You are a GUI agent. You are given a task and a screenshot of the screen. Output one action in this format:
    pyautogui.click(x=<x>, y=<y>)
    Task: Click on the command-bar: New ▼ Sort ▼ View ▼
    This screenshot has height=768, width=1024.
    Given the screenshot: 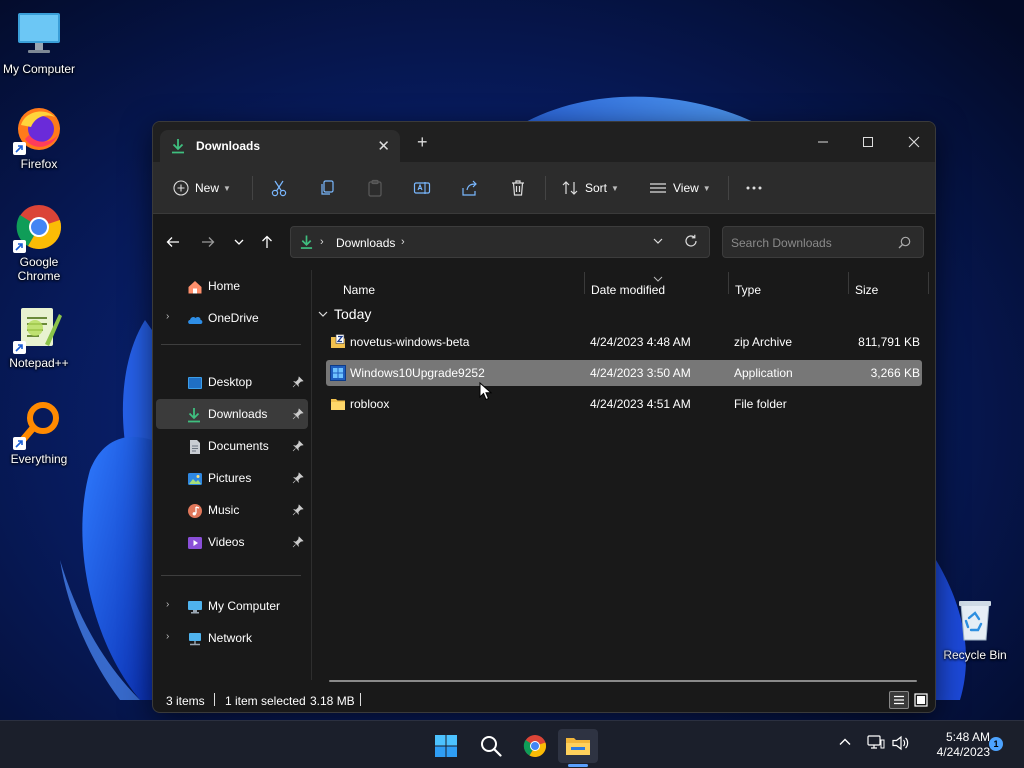 What is the action you would take?
    pyautogui.click(x=544, y=188)
    